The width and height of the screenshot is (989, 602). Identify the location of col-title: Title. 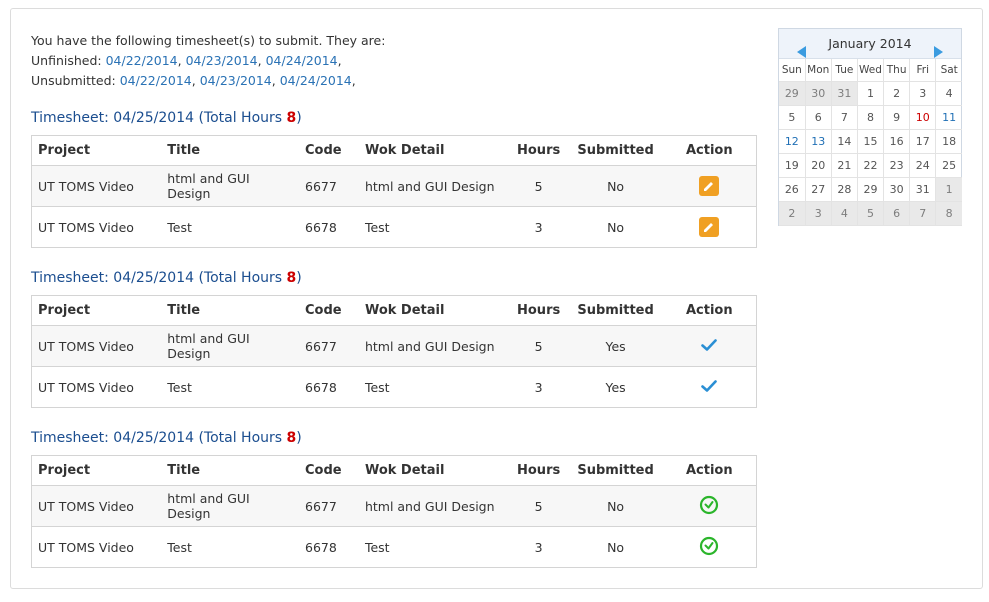
(230, 150).